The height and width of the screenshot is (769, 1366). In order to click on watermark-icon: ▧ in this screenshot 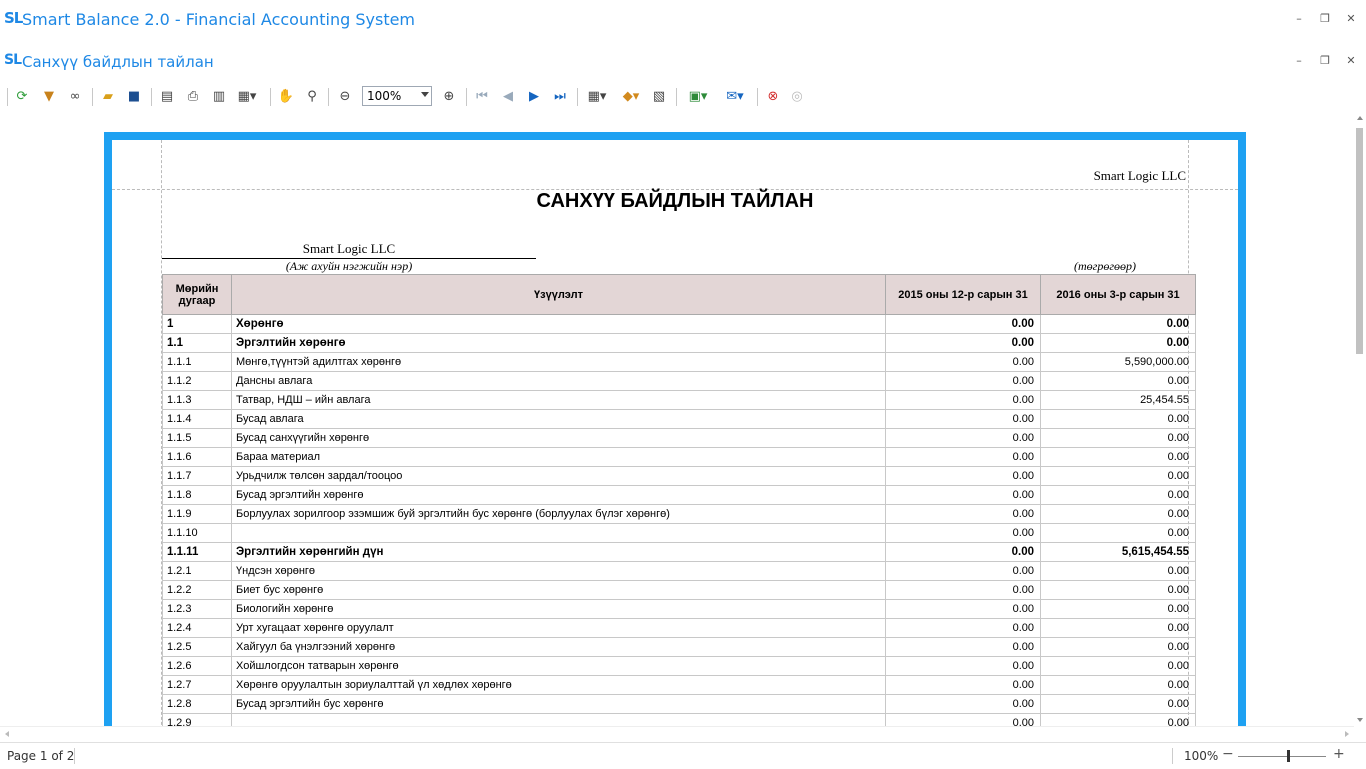, I will do `click(659, 96)`.